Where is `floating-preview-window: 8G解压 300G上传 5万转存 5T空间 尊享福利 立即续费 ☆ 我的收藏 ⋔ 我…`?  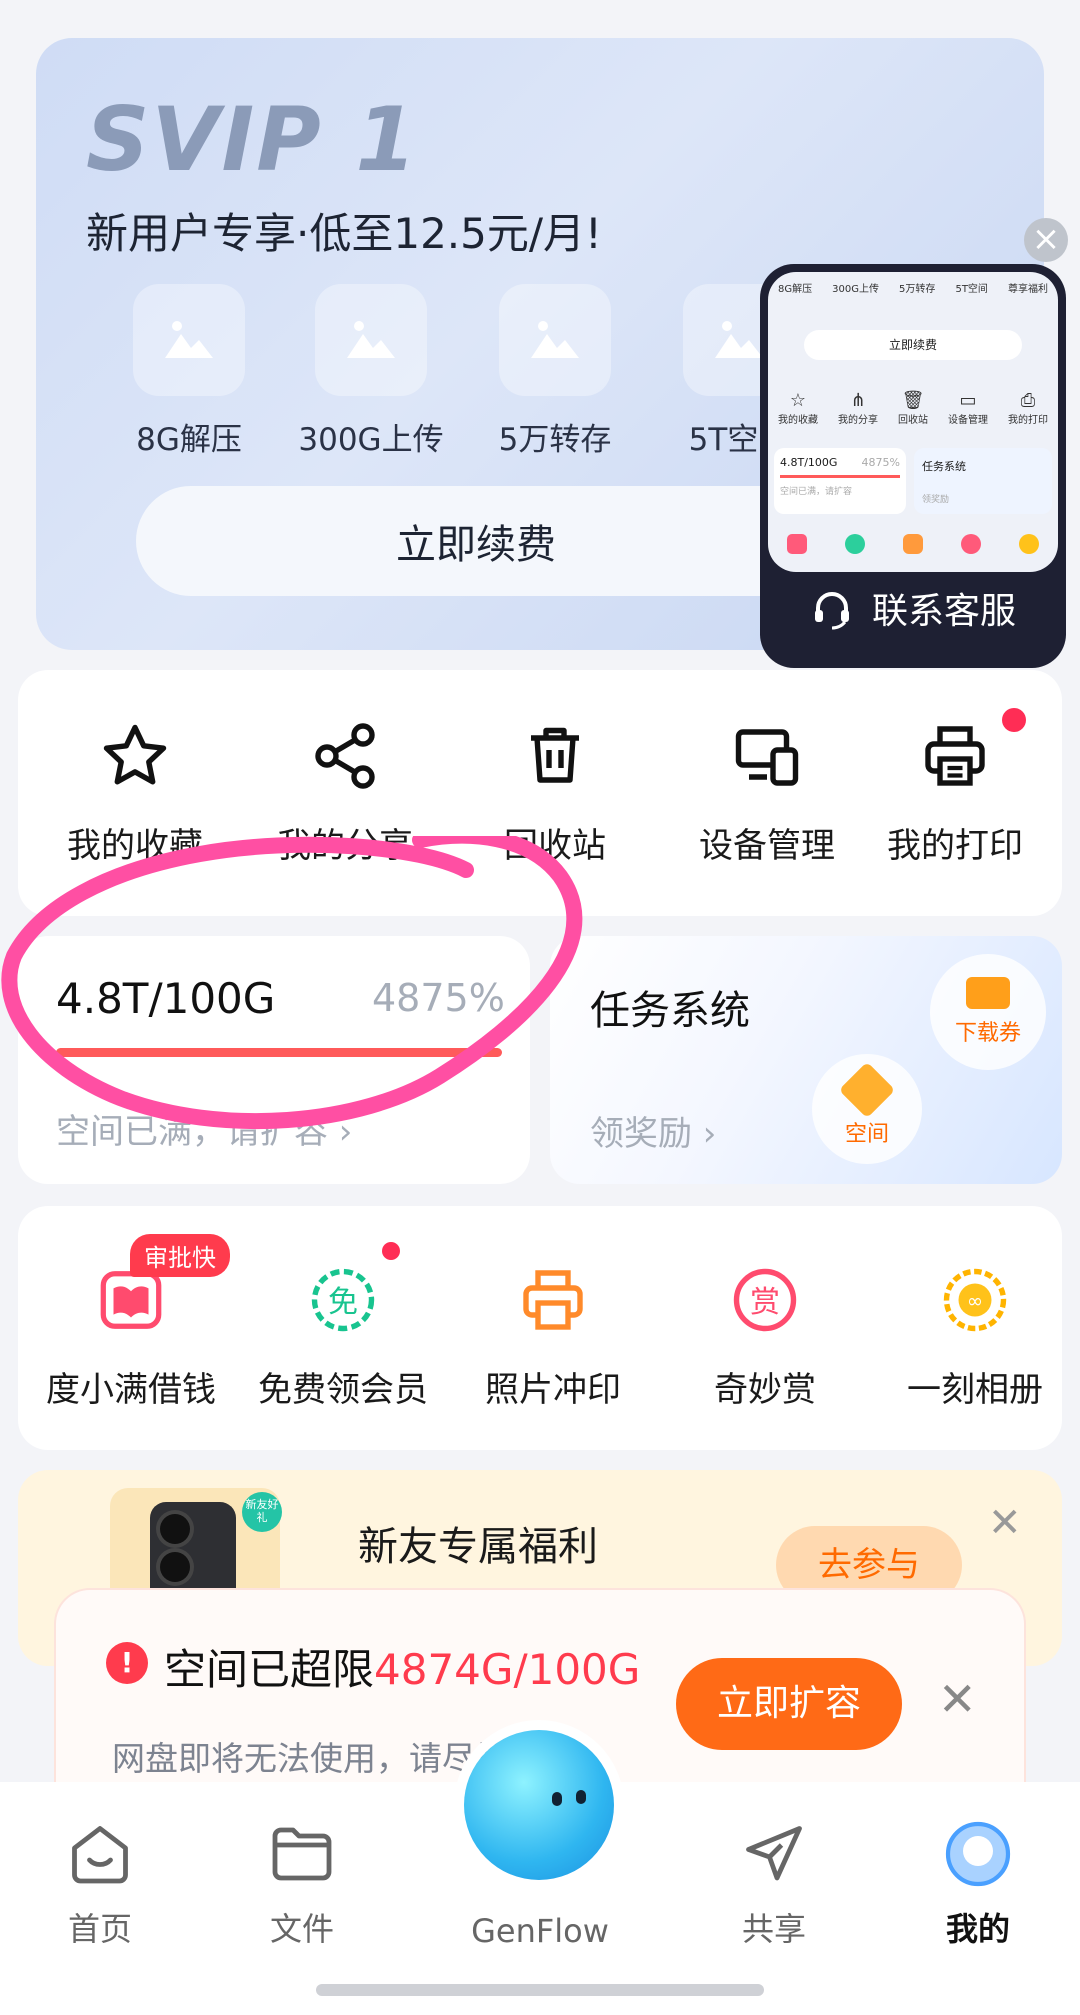 floating-preview-window: 8G解压 300G上传 5万转存 5T空间 尊享福利 立即续费 ☆ 我的收藏 ⋔ 我… is located at coordinates (913, 466).